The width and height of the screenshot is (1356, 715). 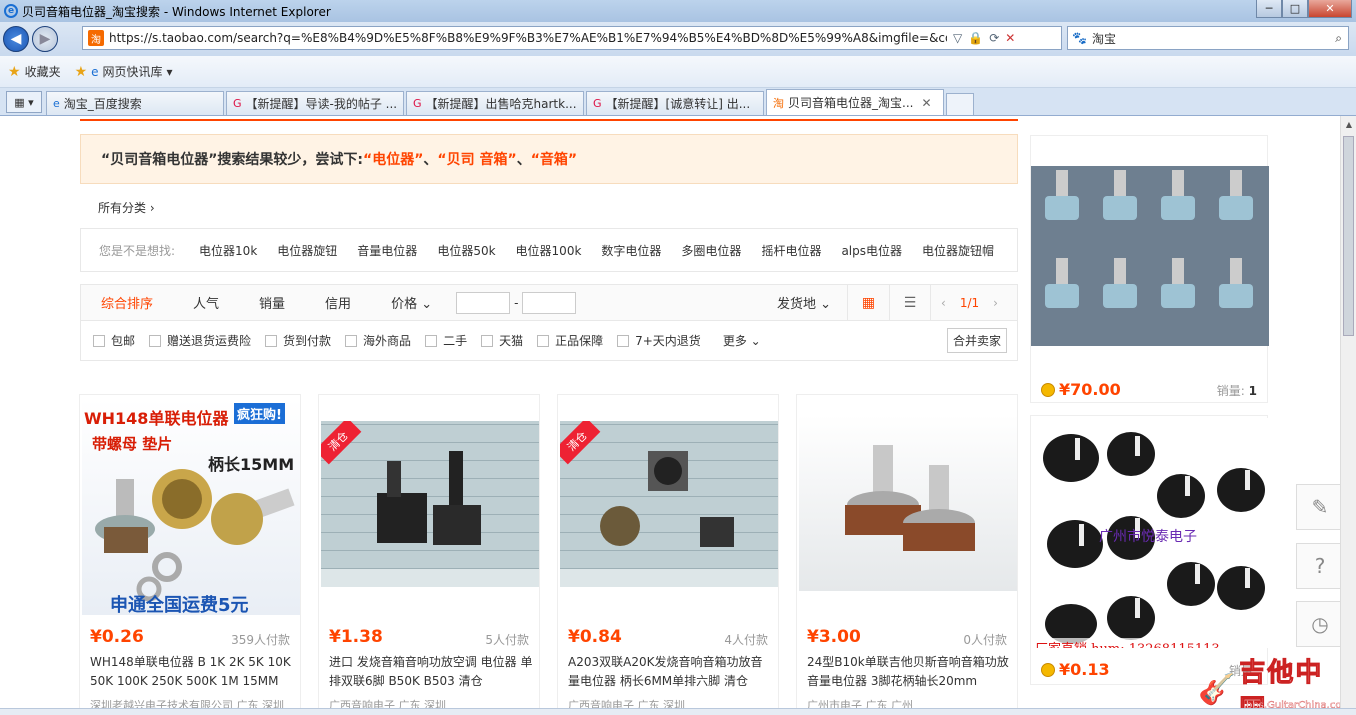 What do you see at coordinates (1330, 9) in the screenshot?
I see `close-window-button: ✕` at bounding box center [1330, 9].